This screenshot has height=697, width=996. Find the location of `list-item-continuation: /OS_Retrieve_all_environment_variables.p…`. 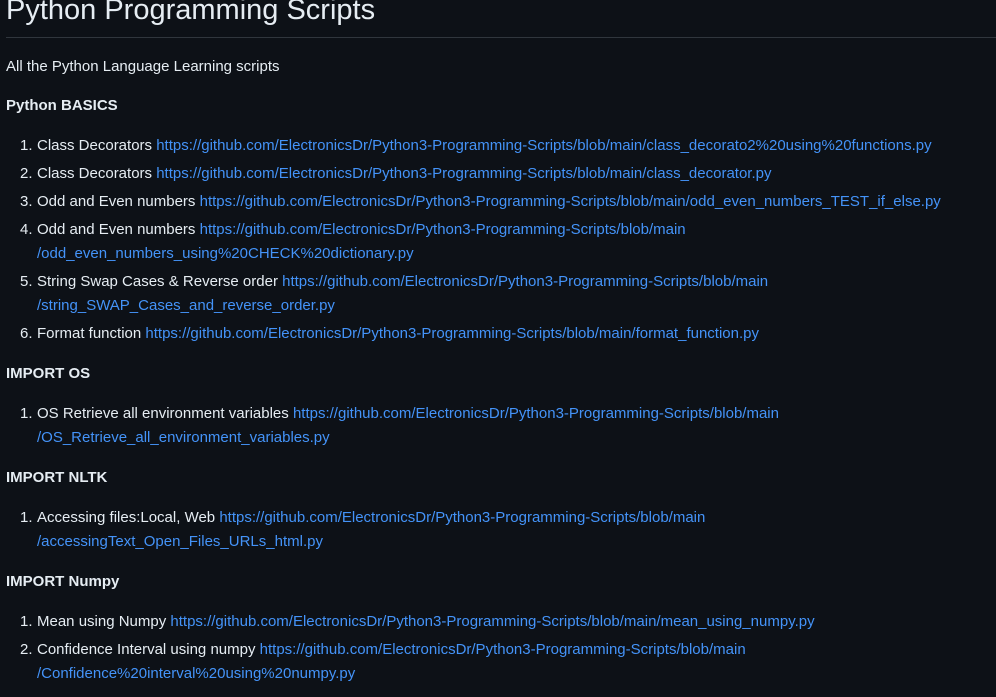

list-item-continuation: /OS_Retrieve_all_environment_variables.p… is located at coordinates (183, 438).